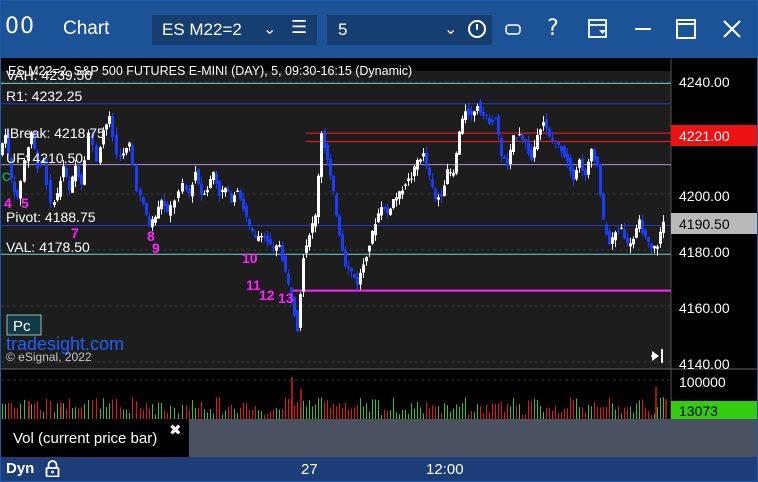 The height and width of the screenshot is (482, 758). What do you see at coordinates (643, 29) in the screenshot?
I see `minimize-icon` at bounding box center [643, 29].